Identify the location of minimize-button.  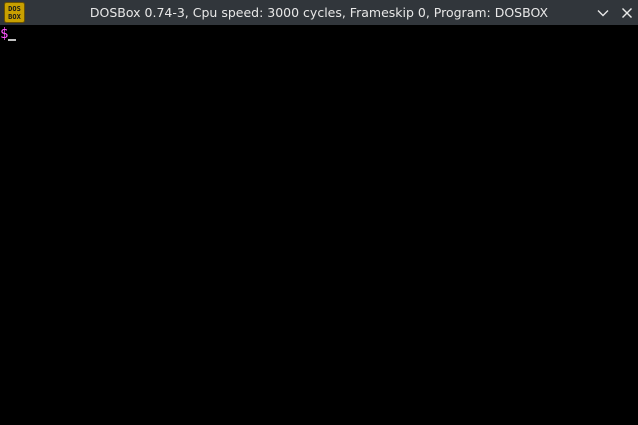
(603, 13).